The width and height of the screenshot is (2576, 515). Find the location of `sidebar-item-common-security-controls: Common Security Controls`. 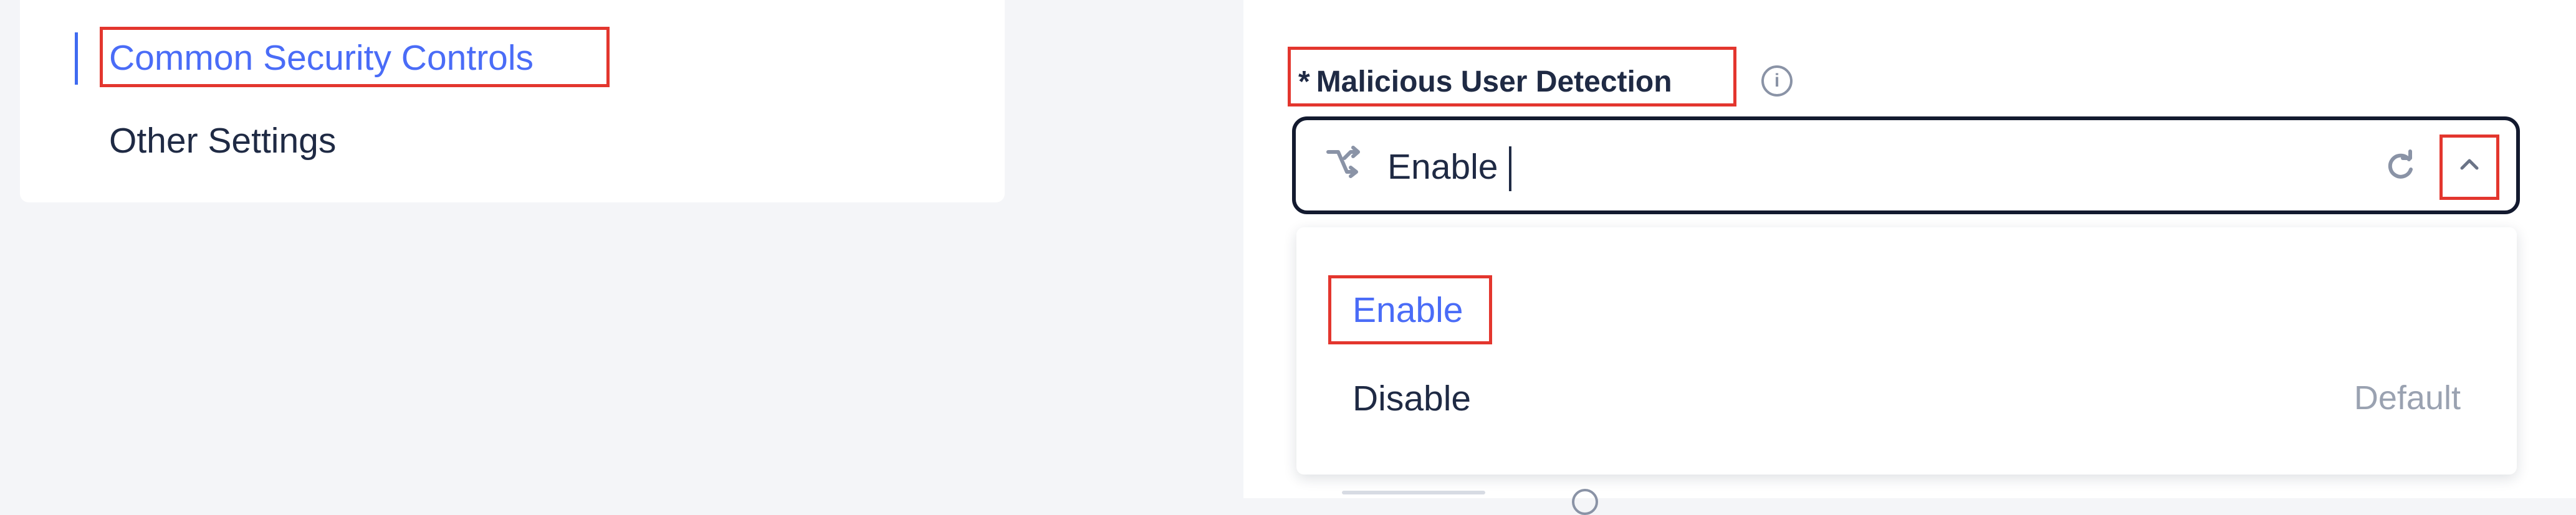

sidebar-item-common-security-controls: Common Security Controls is located at coordinates (322, 58).